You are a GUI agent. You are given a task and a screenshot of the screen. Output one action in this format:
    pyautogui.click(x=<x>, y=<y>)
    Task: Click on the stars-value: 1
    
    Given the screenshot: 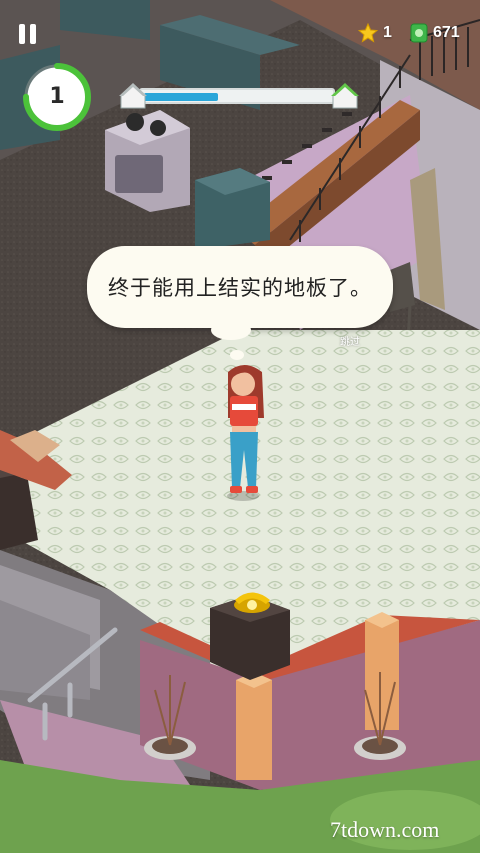 What is the action you would take?
    pyautogui.click(x=387, y=32)
    